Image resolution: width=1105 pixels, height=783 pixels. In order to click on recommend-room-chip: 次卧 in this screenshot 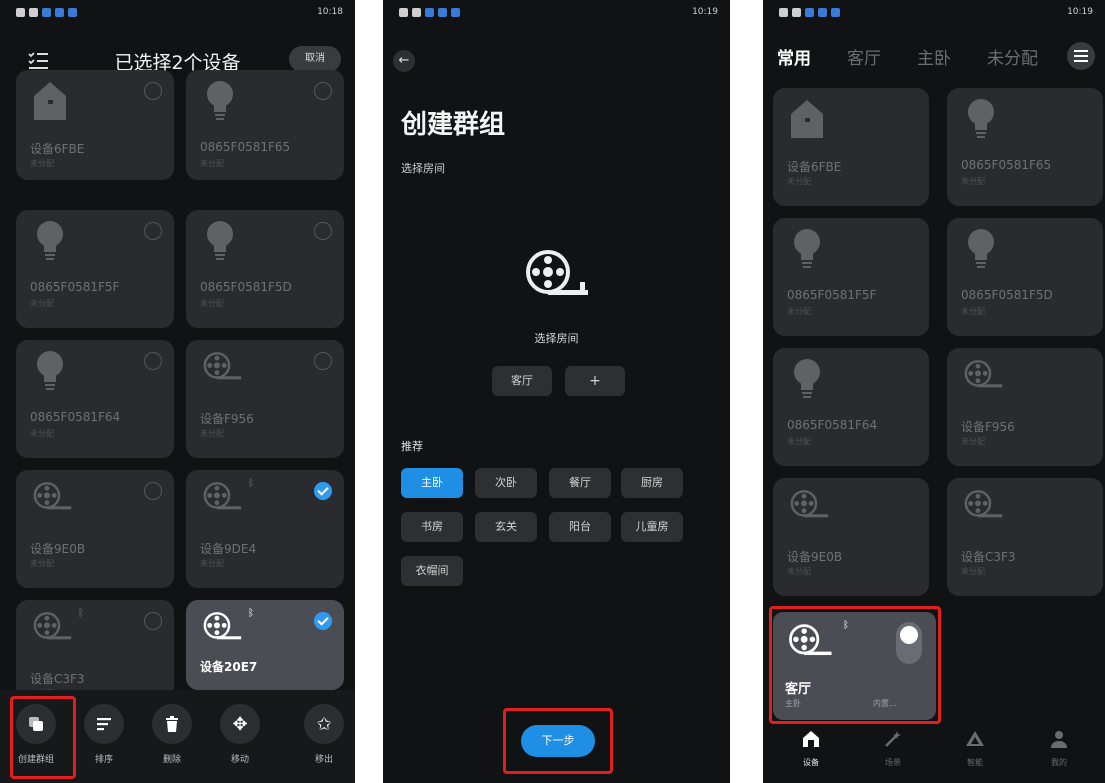, I will do `click(506, 483)`.